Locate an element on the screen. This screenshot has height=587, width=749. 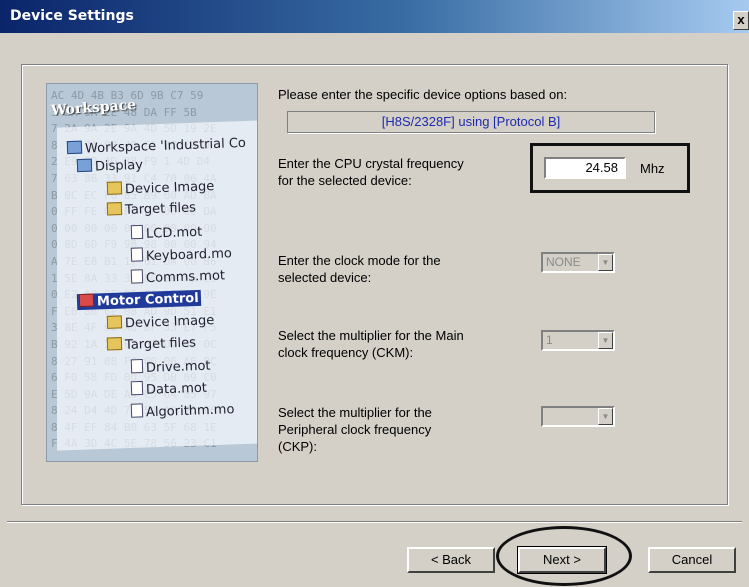
tree-item-display: Display is located at coordinates (109, 166).